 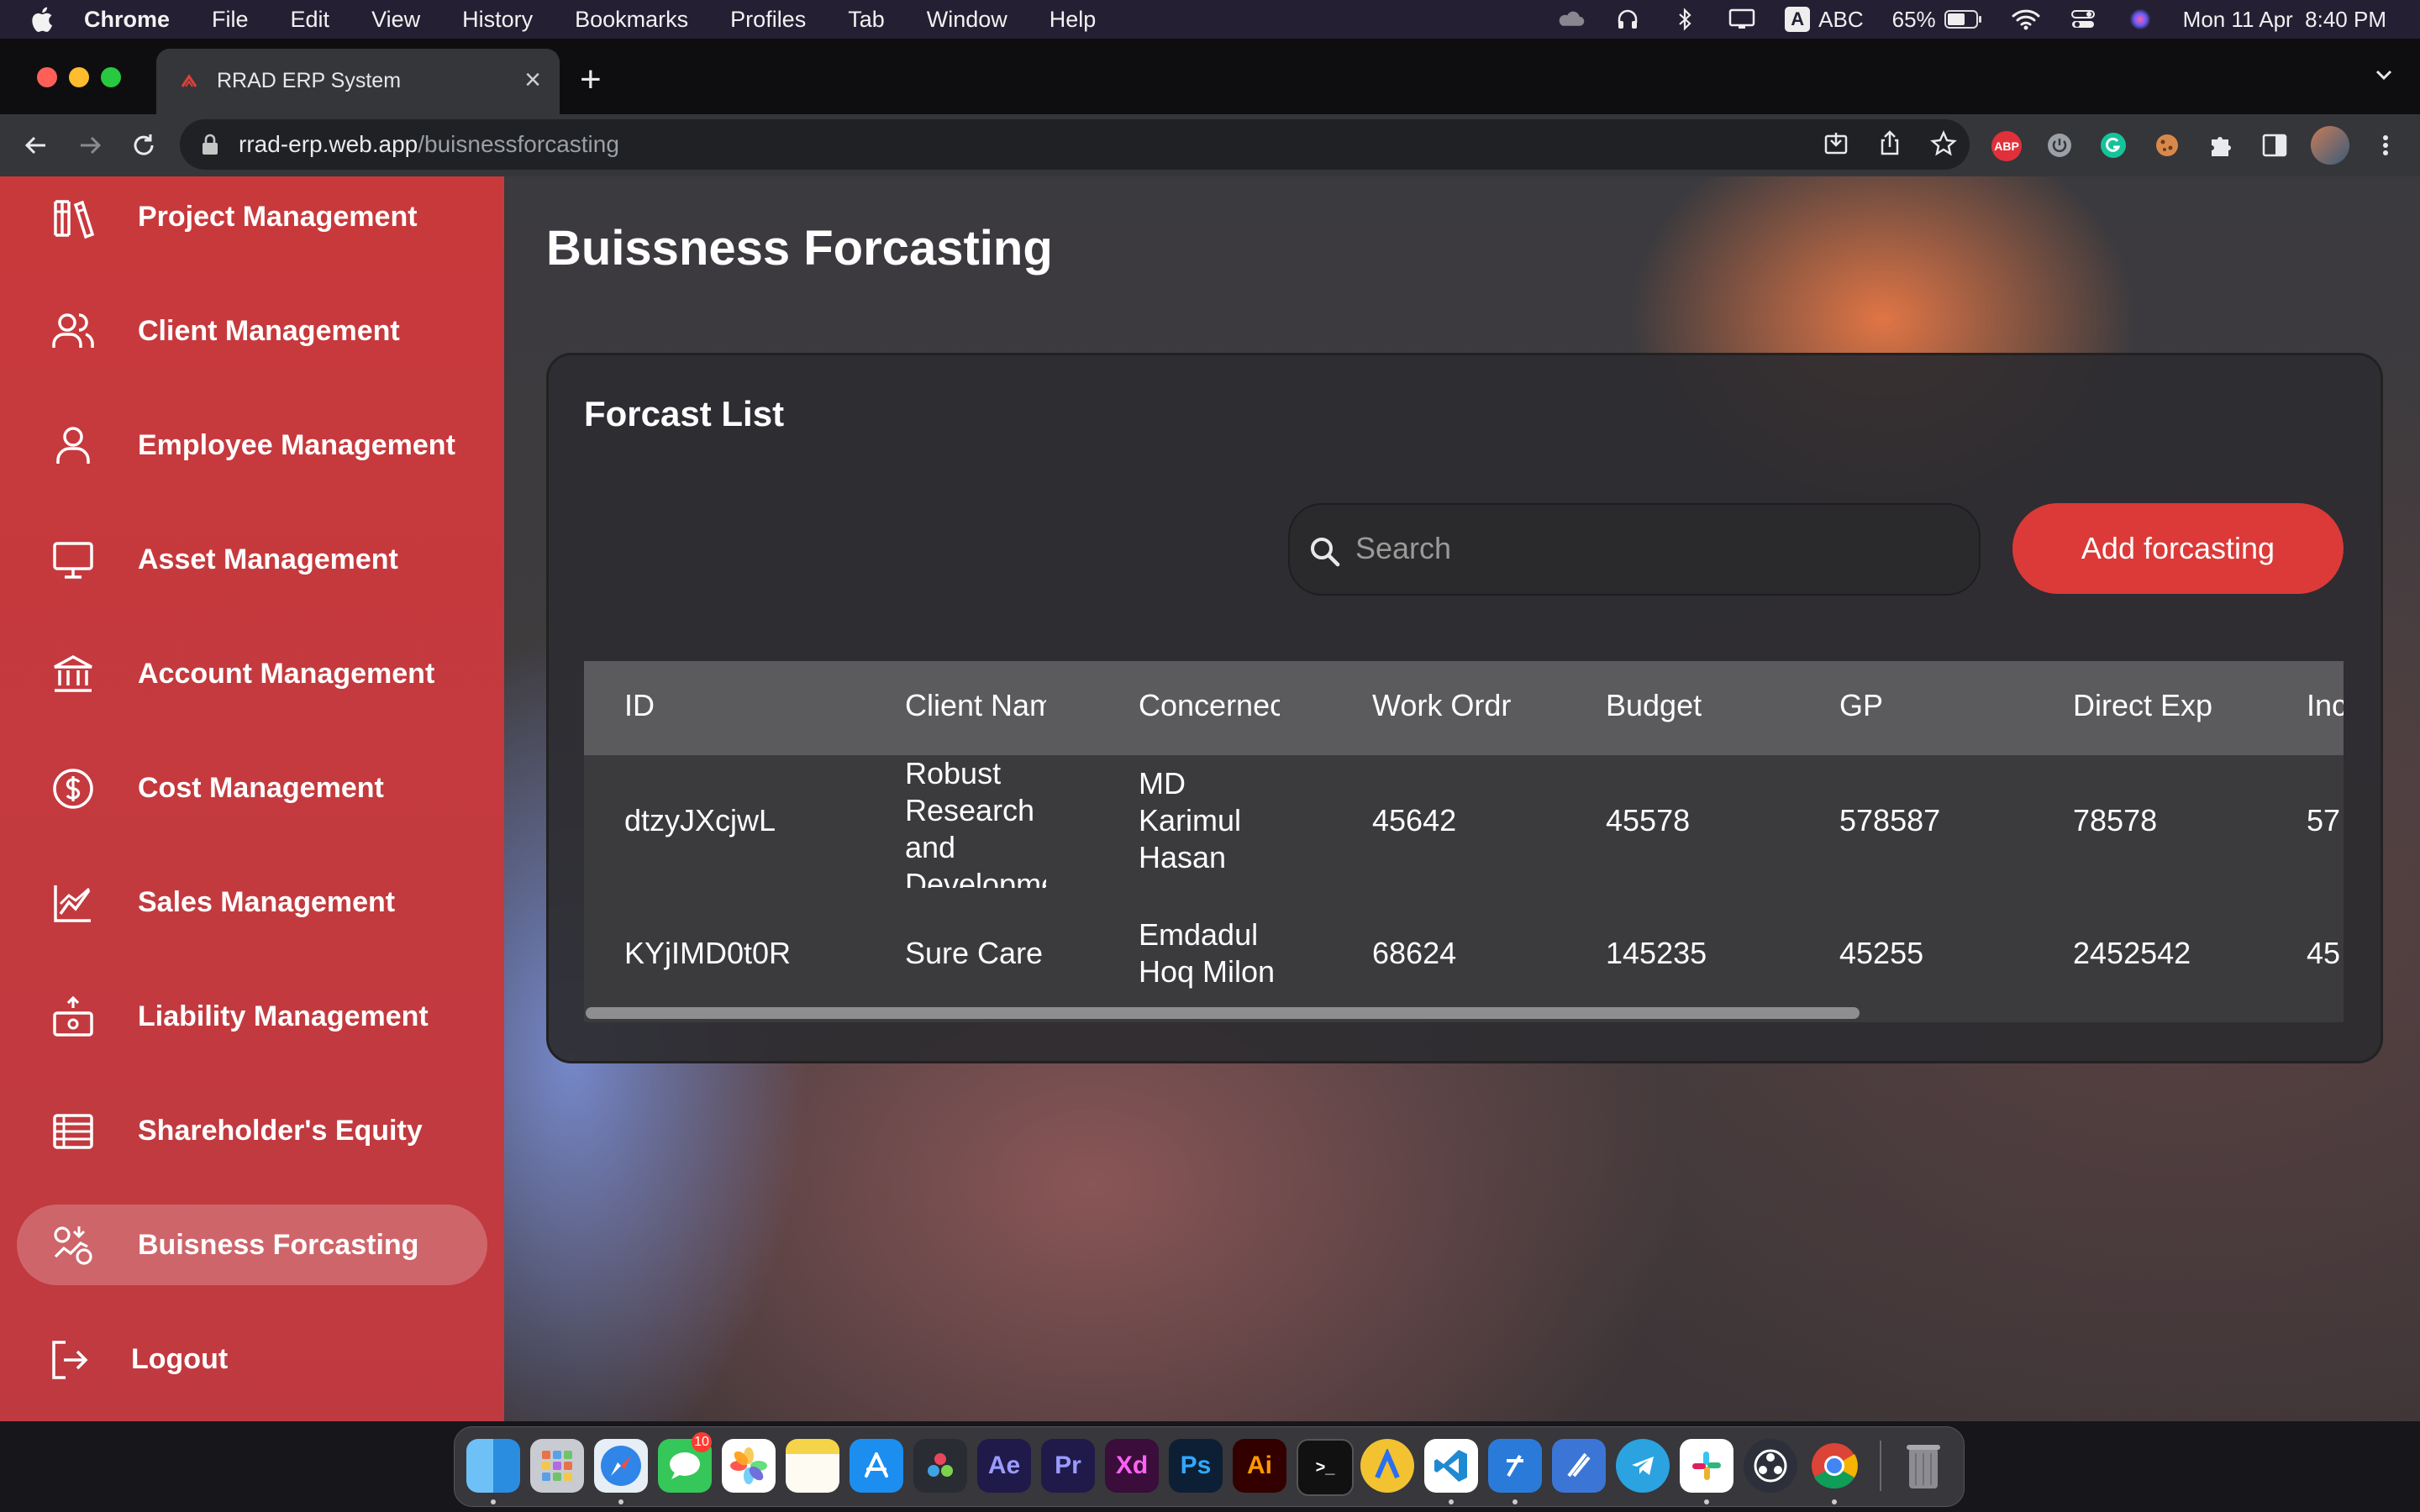 What do you see at coordinates (1627, 19) in the screenshot?
I see `headphones-icon` at bounding box center [1627, 19].